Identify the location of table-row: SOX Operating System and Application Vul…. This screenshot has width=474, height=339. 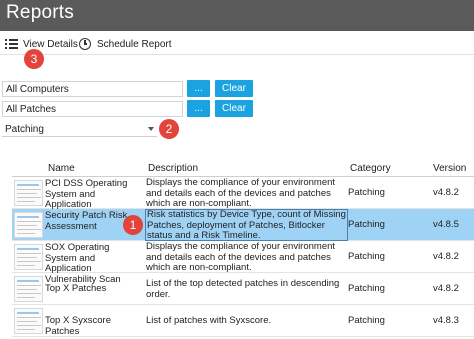
(243, 262).